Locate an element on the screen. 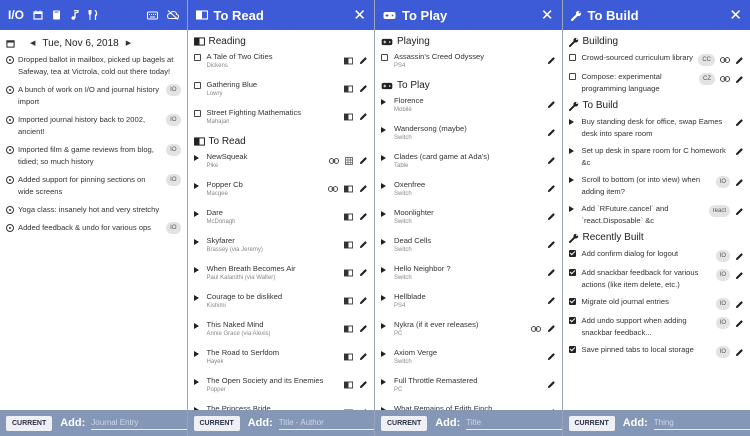 This screenshot has height=436, width=750. list-item: Gathering Blue Lowry is located at coordinates (281, 92).